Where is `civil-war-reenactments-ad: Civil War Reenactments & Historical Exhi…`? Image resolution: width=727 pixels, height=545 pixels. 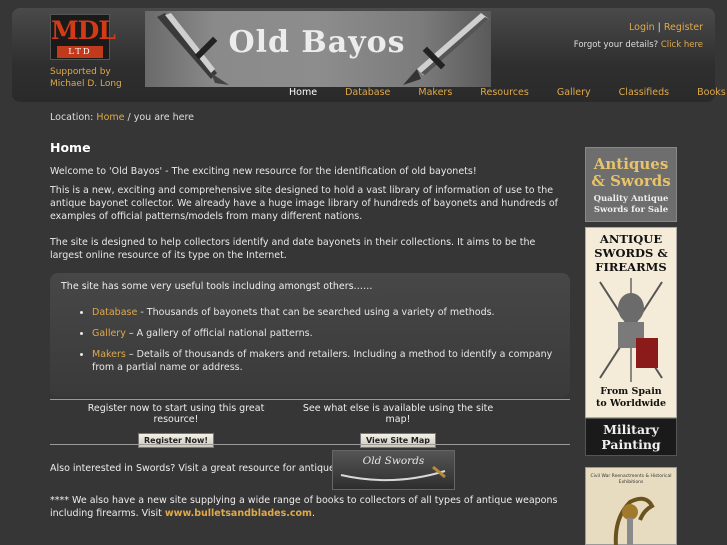 civil-war-reenactments-ad: Civil War Reenactments & Historical Exhi… is located at coordinates (631, 506).